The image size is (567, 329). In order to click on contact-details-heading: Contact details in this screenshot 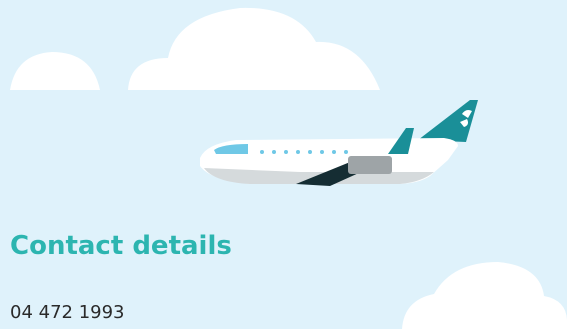, I will do `click(121, 246)`.